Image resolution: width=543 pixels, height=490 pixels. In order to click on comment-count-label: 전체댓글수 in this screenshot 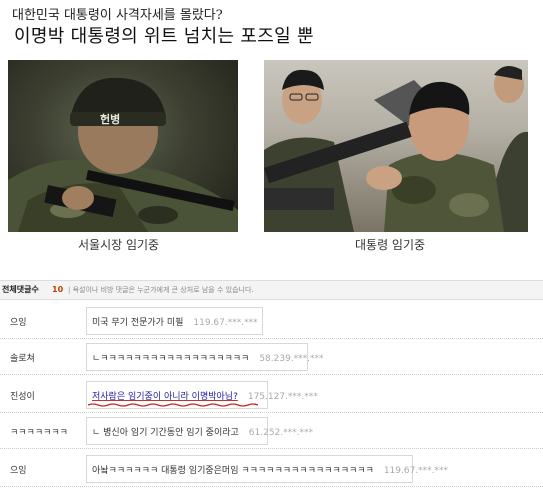, I will do `click(20, 289)`.